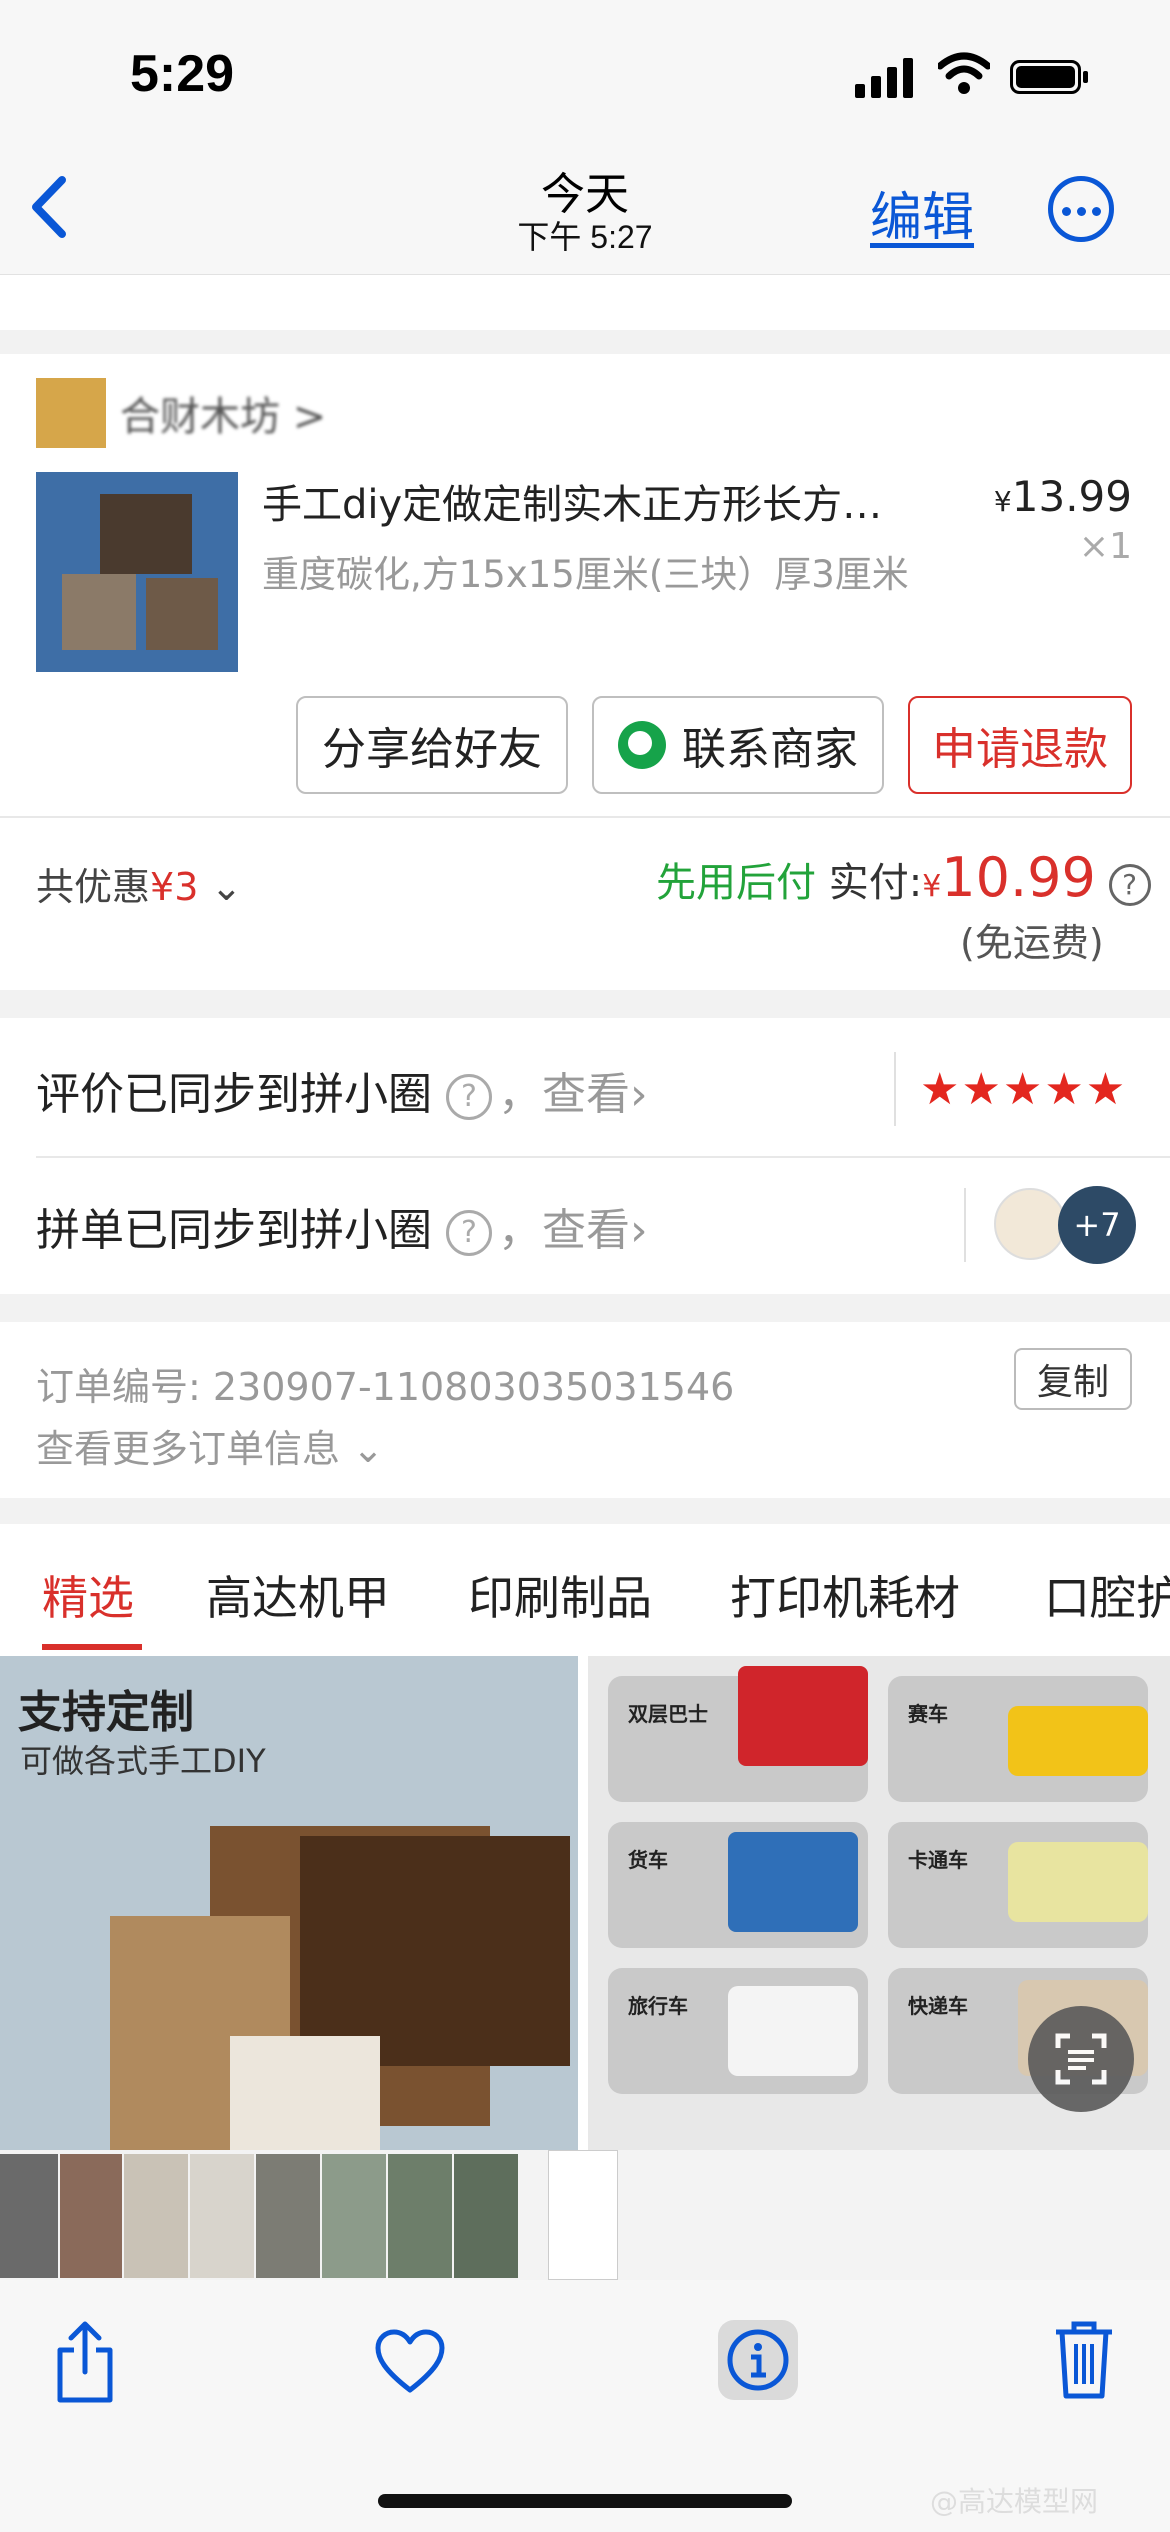 The height and width of the screenshot is (2532, 1170). I want to click on trash-icon, so click(1084, 2359).